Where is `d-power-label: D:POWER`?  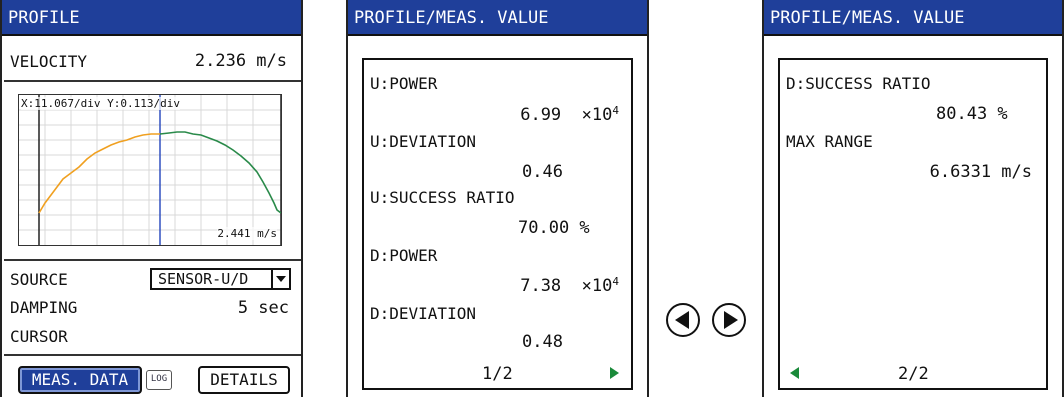 d-power-label: D:POWER is located at coordinates (404, 255).